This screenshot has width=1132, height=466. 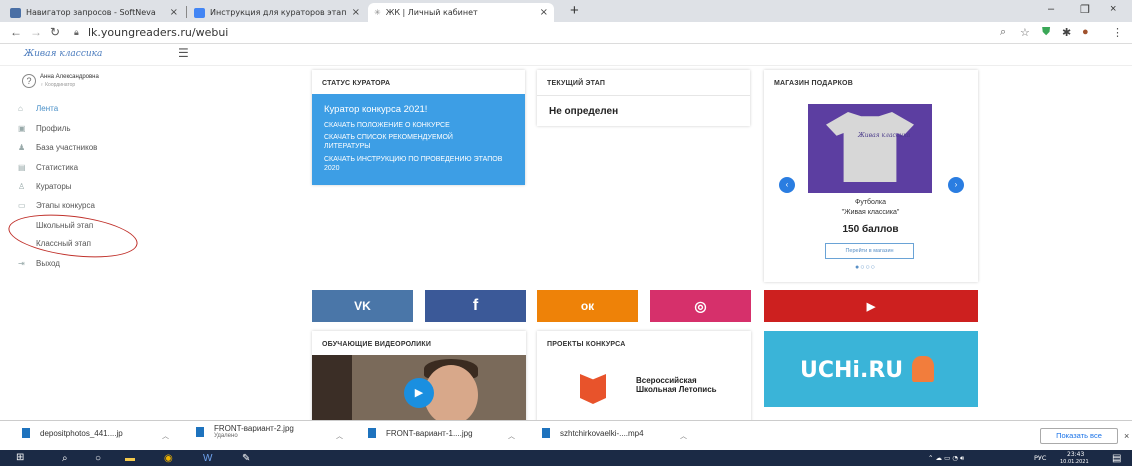 I want to click on star-icon: ☆, so click(x=1025, y=32).